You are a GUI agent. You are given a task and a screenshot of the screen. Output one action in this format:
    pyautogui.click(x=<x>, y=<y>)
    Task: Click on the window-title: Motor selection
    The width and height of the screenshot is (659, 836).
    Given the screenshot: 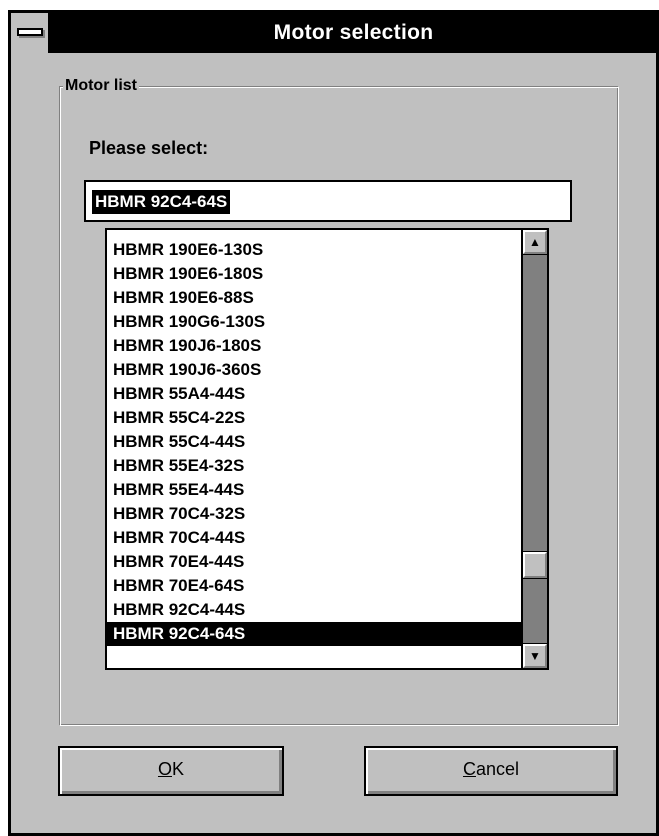 What is the action you would take?
    pyautogui.click(x=353, y=32)
    